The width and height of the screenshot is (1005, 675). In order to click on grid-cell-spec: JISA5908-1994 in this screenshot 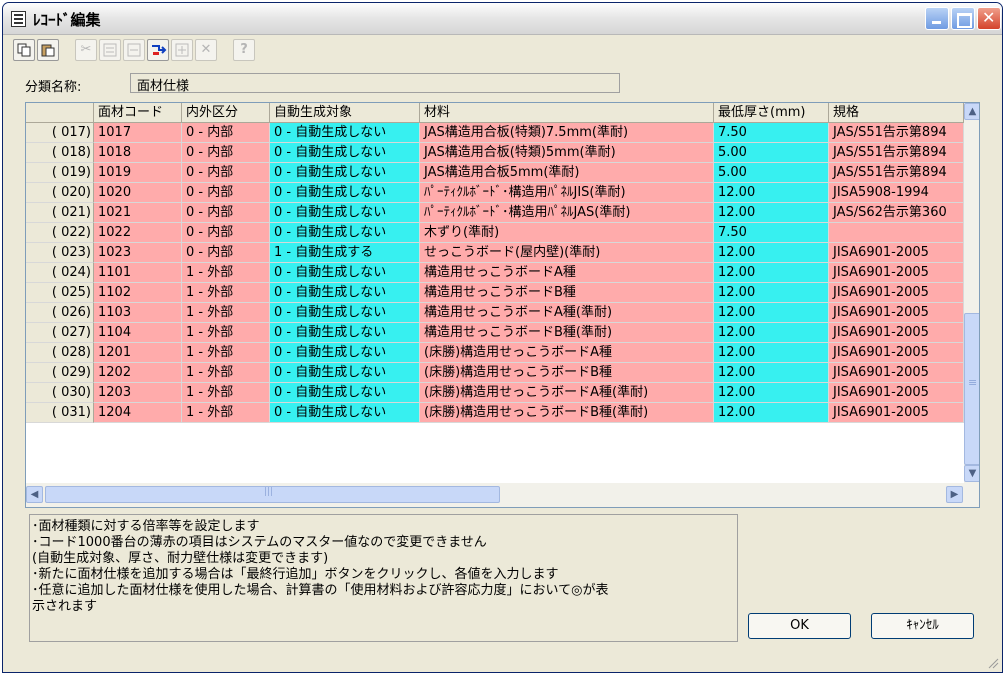, I will do `click(896, 193)`.